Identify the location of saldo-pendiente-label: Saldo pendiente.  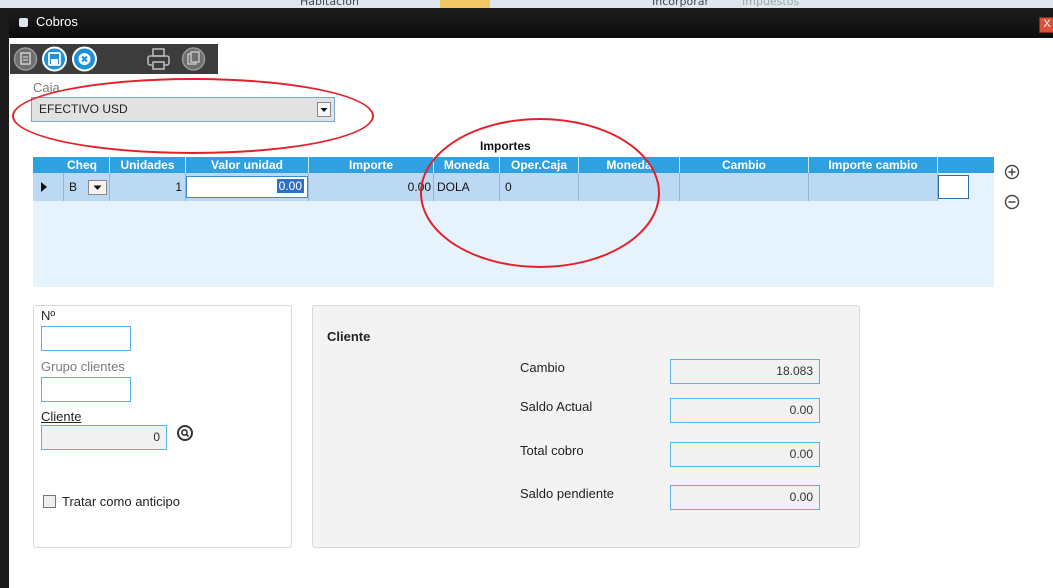
(567, 493).